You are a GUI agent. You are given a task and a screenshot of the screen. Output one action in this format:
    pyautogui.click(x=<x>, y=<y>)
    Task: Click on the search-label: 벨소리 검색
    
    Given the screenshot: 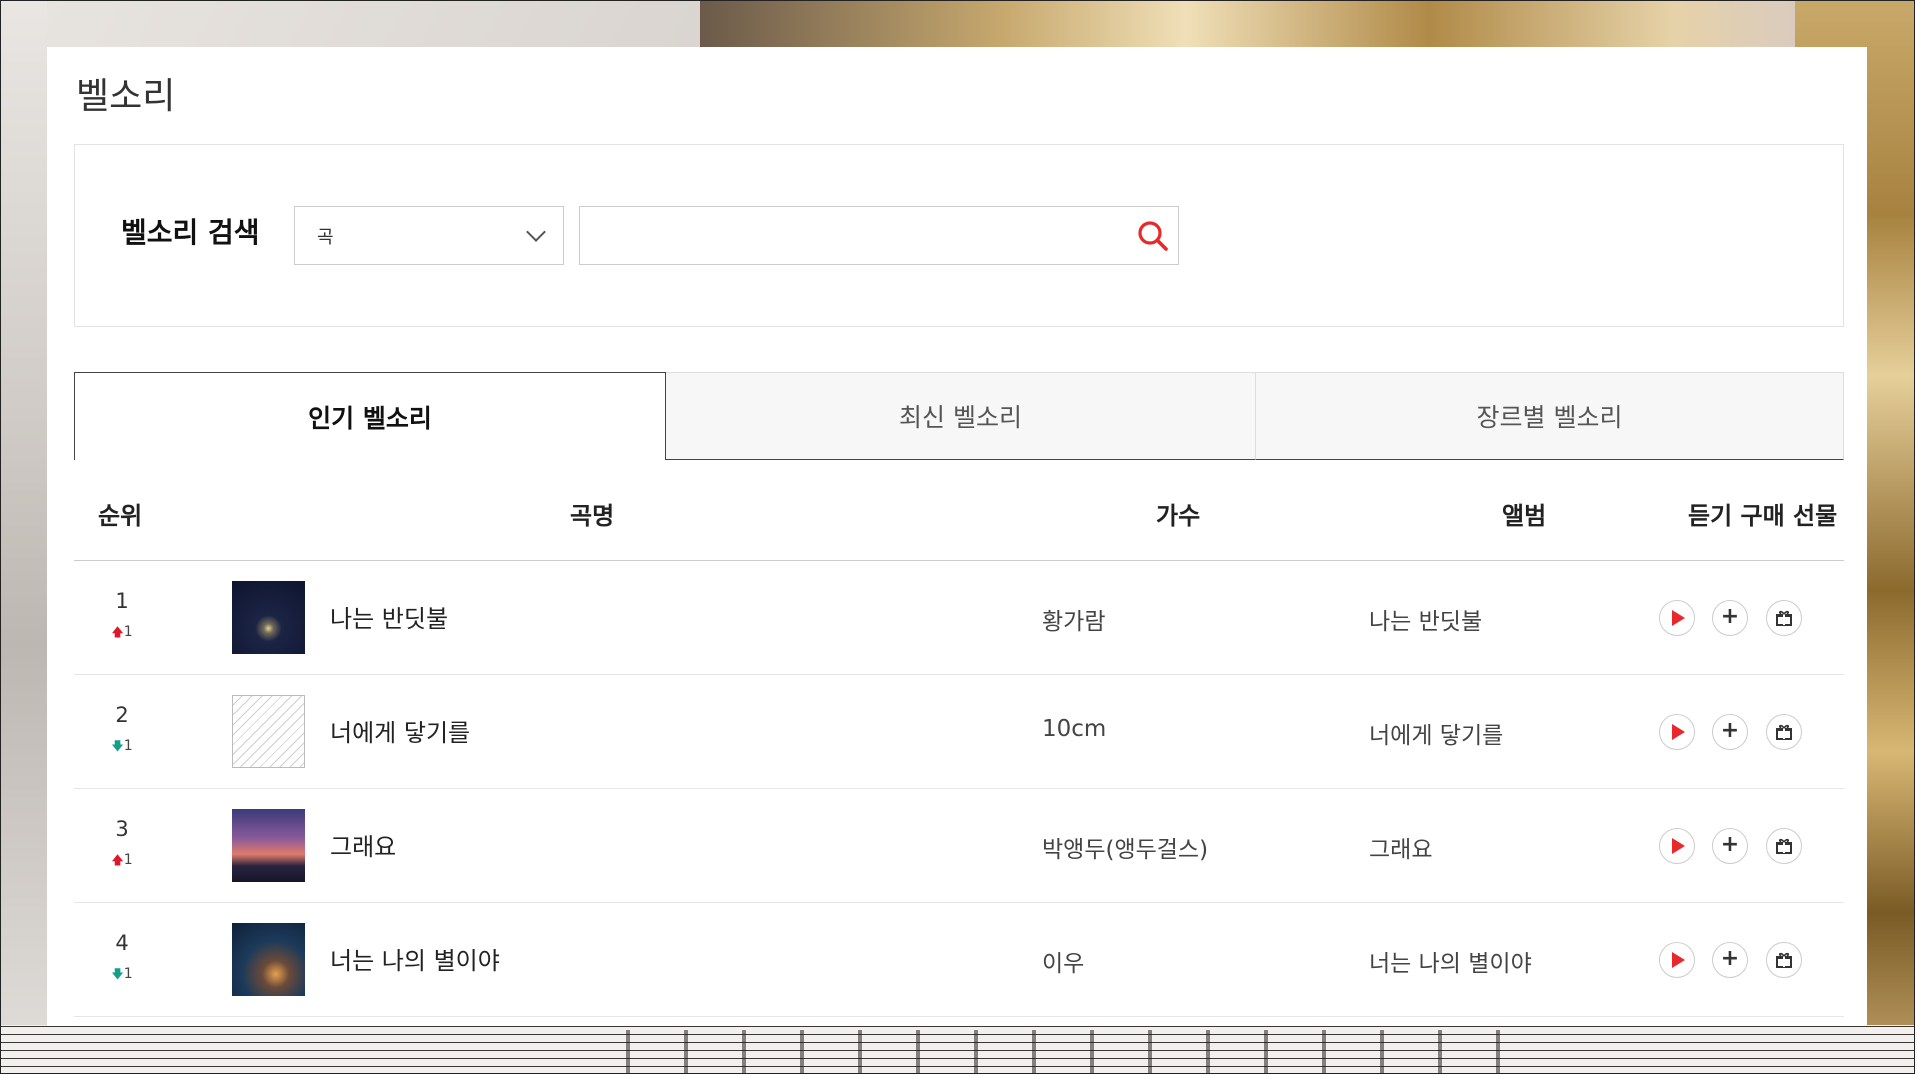 What is the action you would take?
    pyautogui.click(x=190, y=232)
    